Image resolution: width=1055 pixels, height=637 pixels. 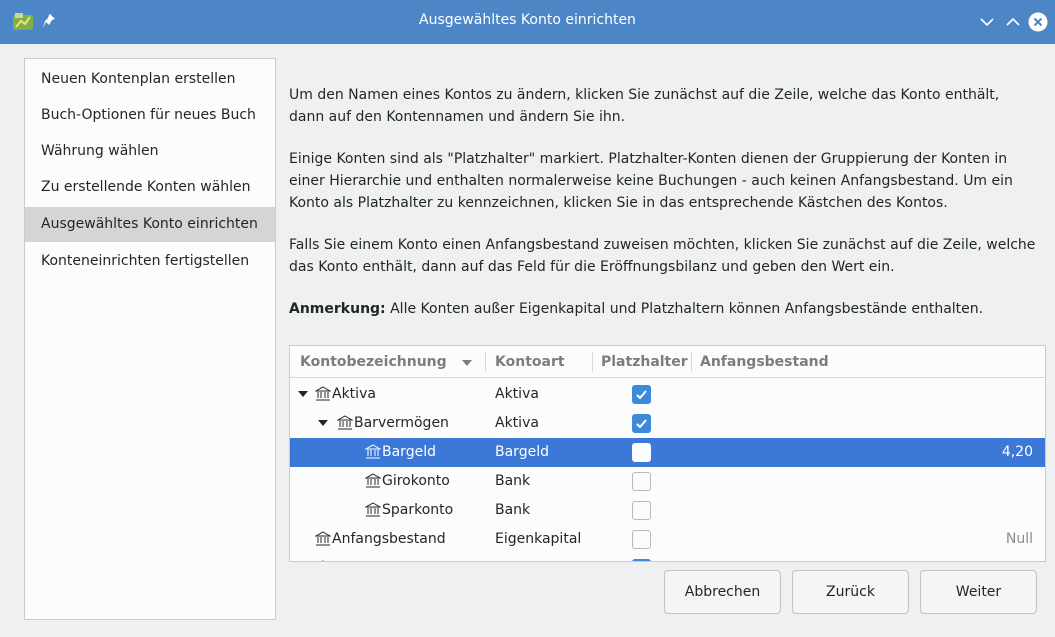 What do you see at coordinates (150, 79) in the screenshot?
I see `sidebar-item-neuer-kontenplan: Neuen Kontenplan erstellen` at bounding box center [150, 79].